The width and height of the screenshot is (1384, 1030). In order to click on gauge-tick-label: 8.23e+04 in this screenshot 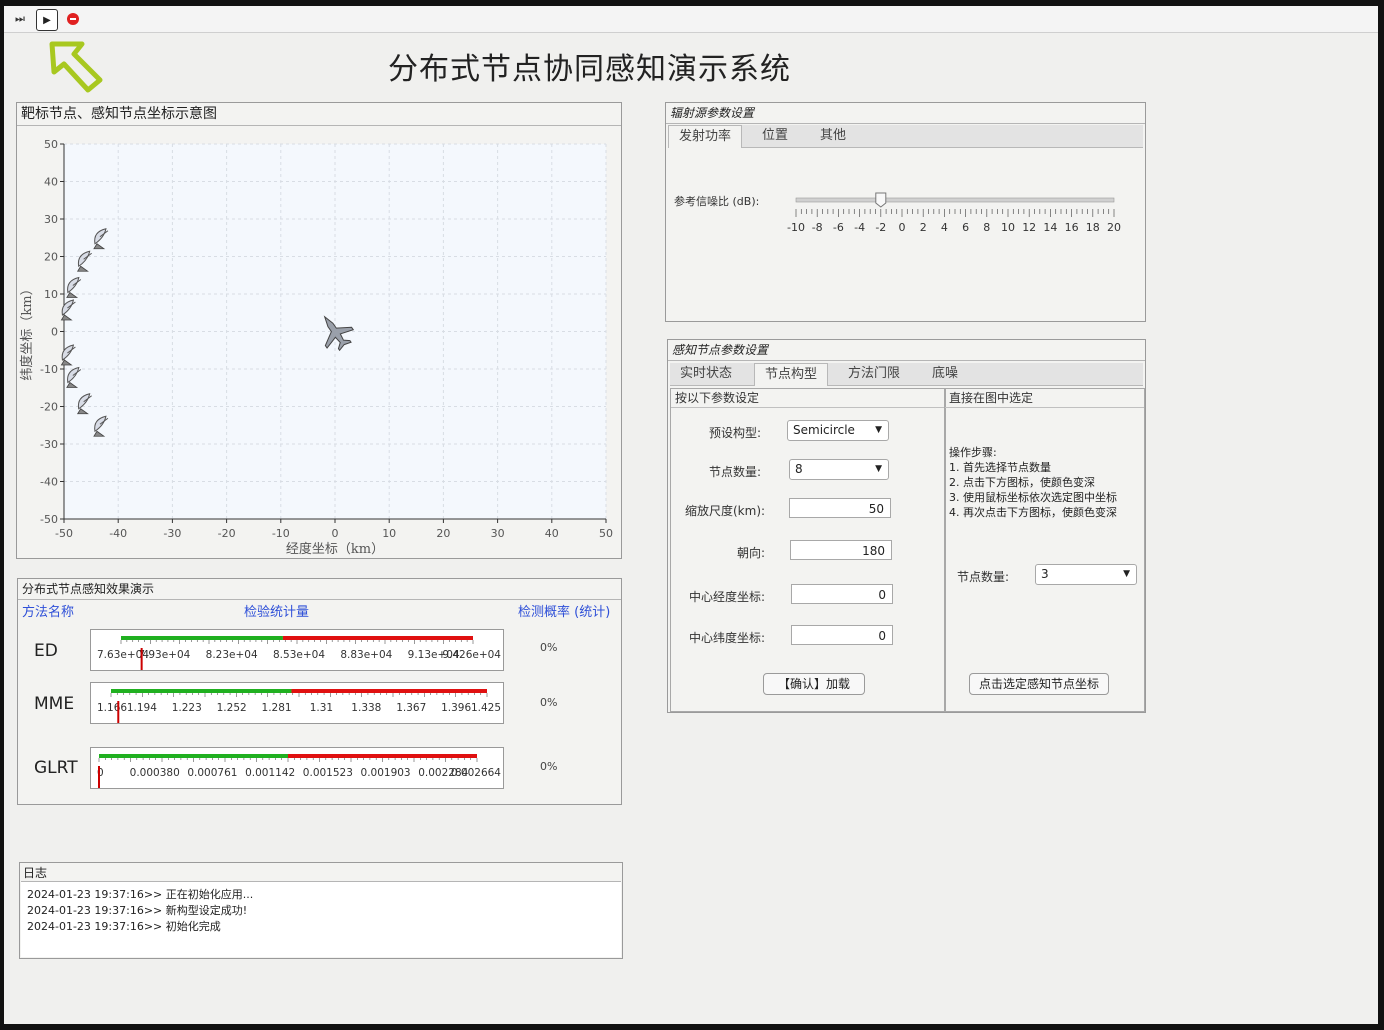, I will do `click(232, 655)`.